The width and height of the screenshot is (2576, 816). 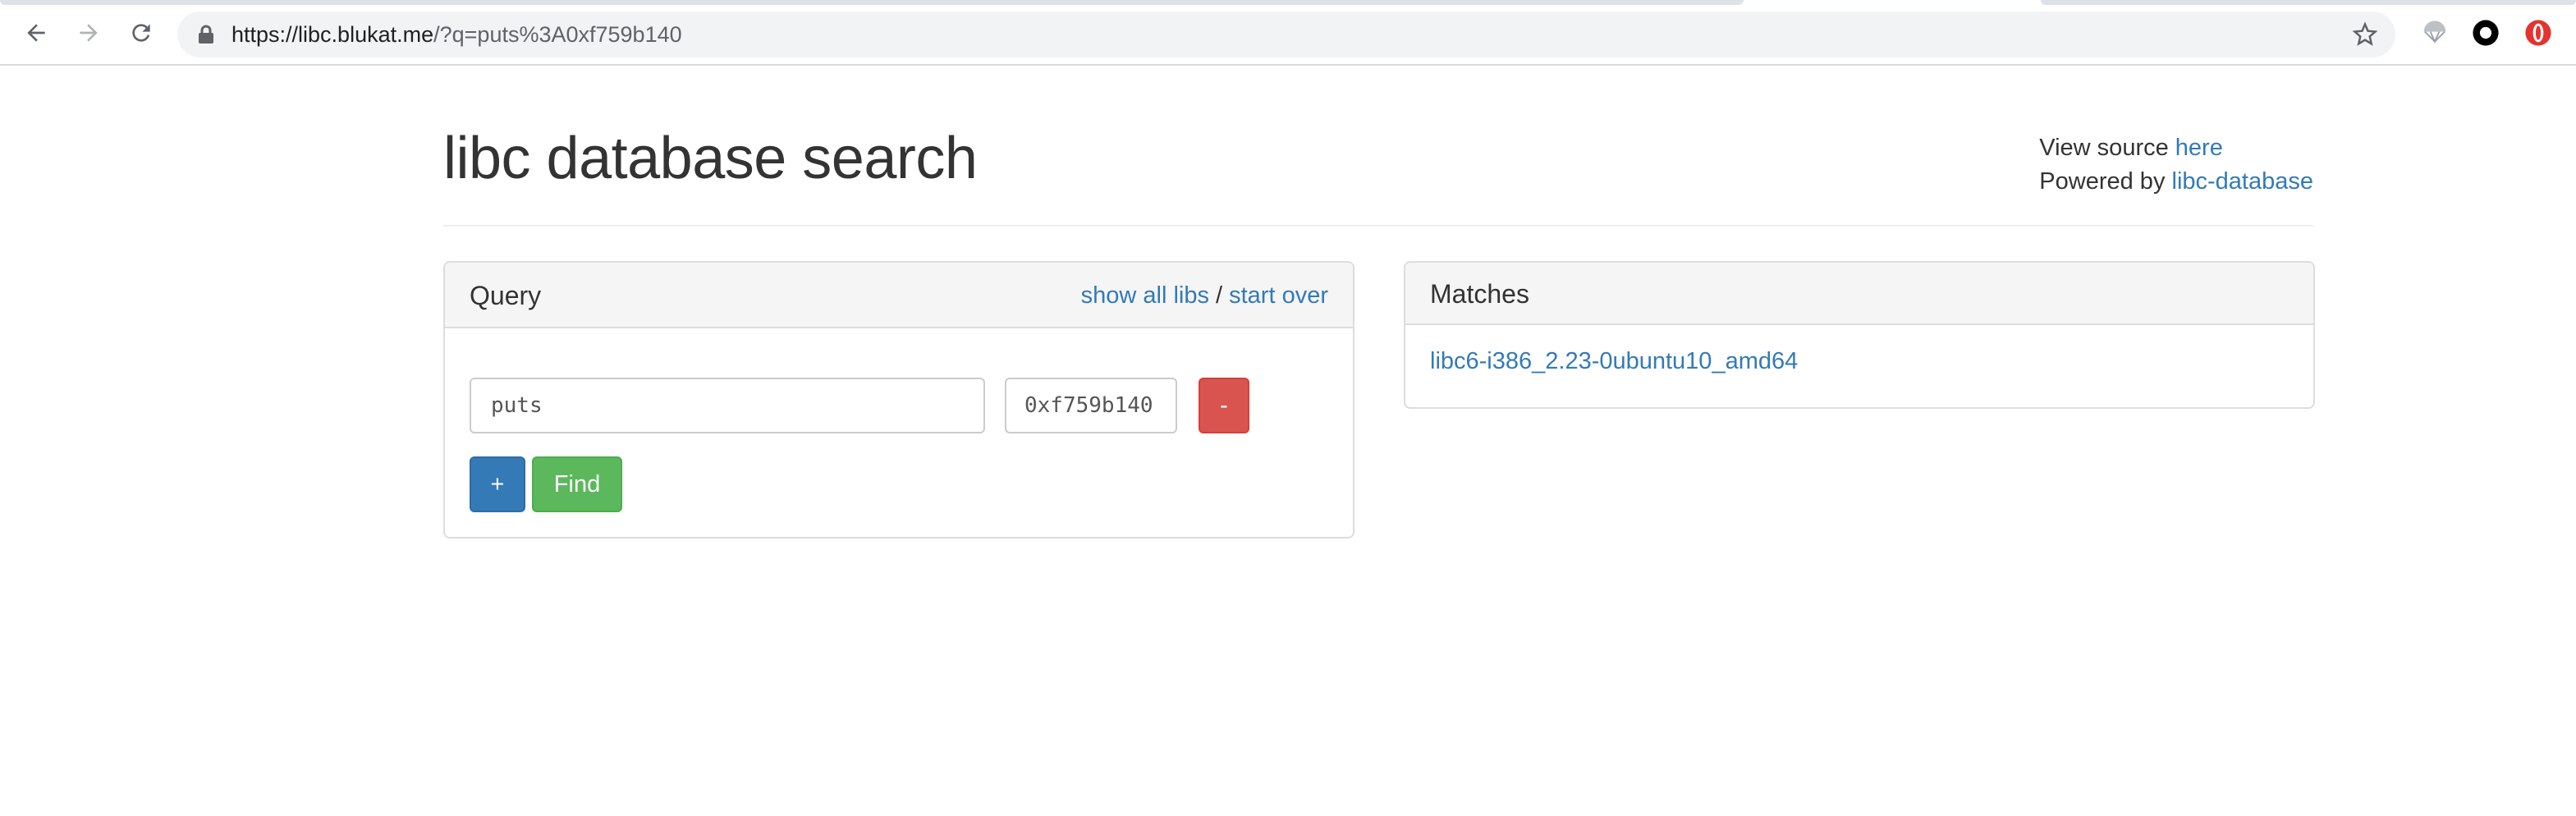 I want to click on opera-extension-icon, so click(x=2538, y=33).